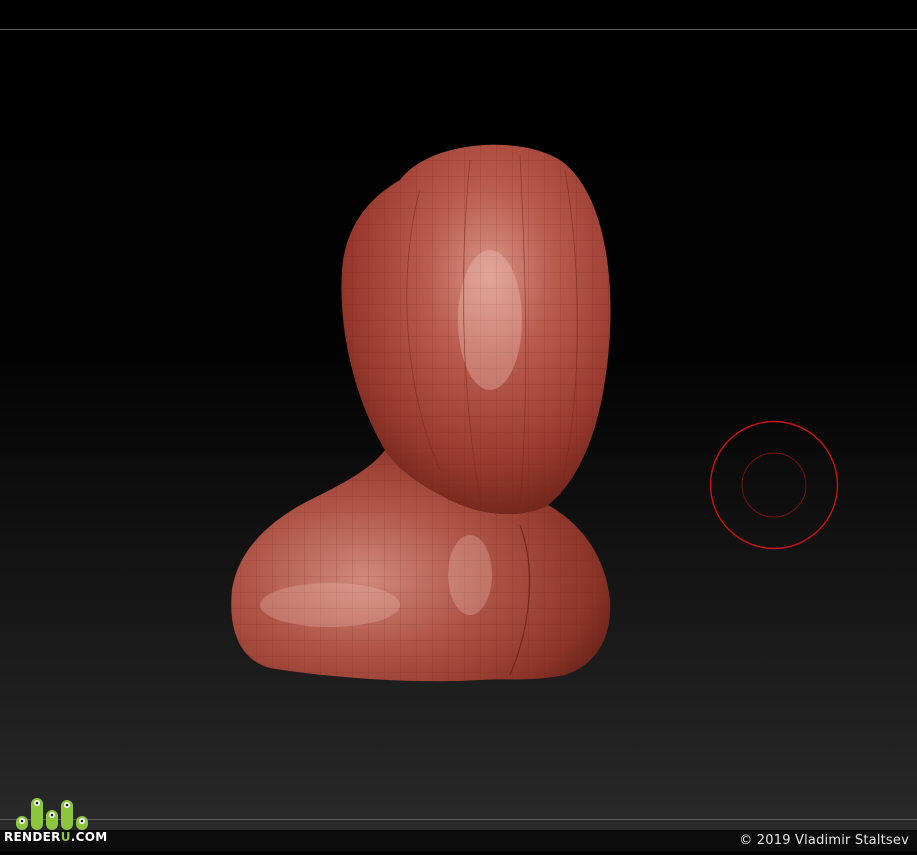 This screenshot has height=855, width=917. I want to click on head-highlight, so click(490, 320).